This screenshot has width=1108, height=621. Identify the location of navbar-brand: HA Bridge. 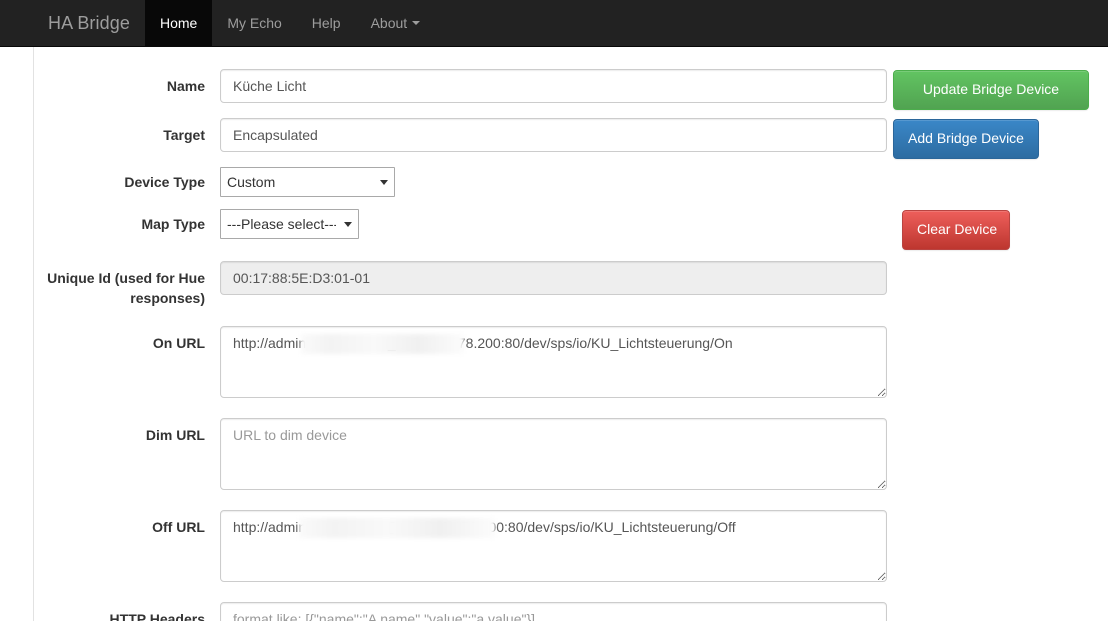
(89, 23).